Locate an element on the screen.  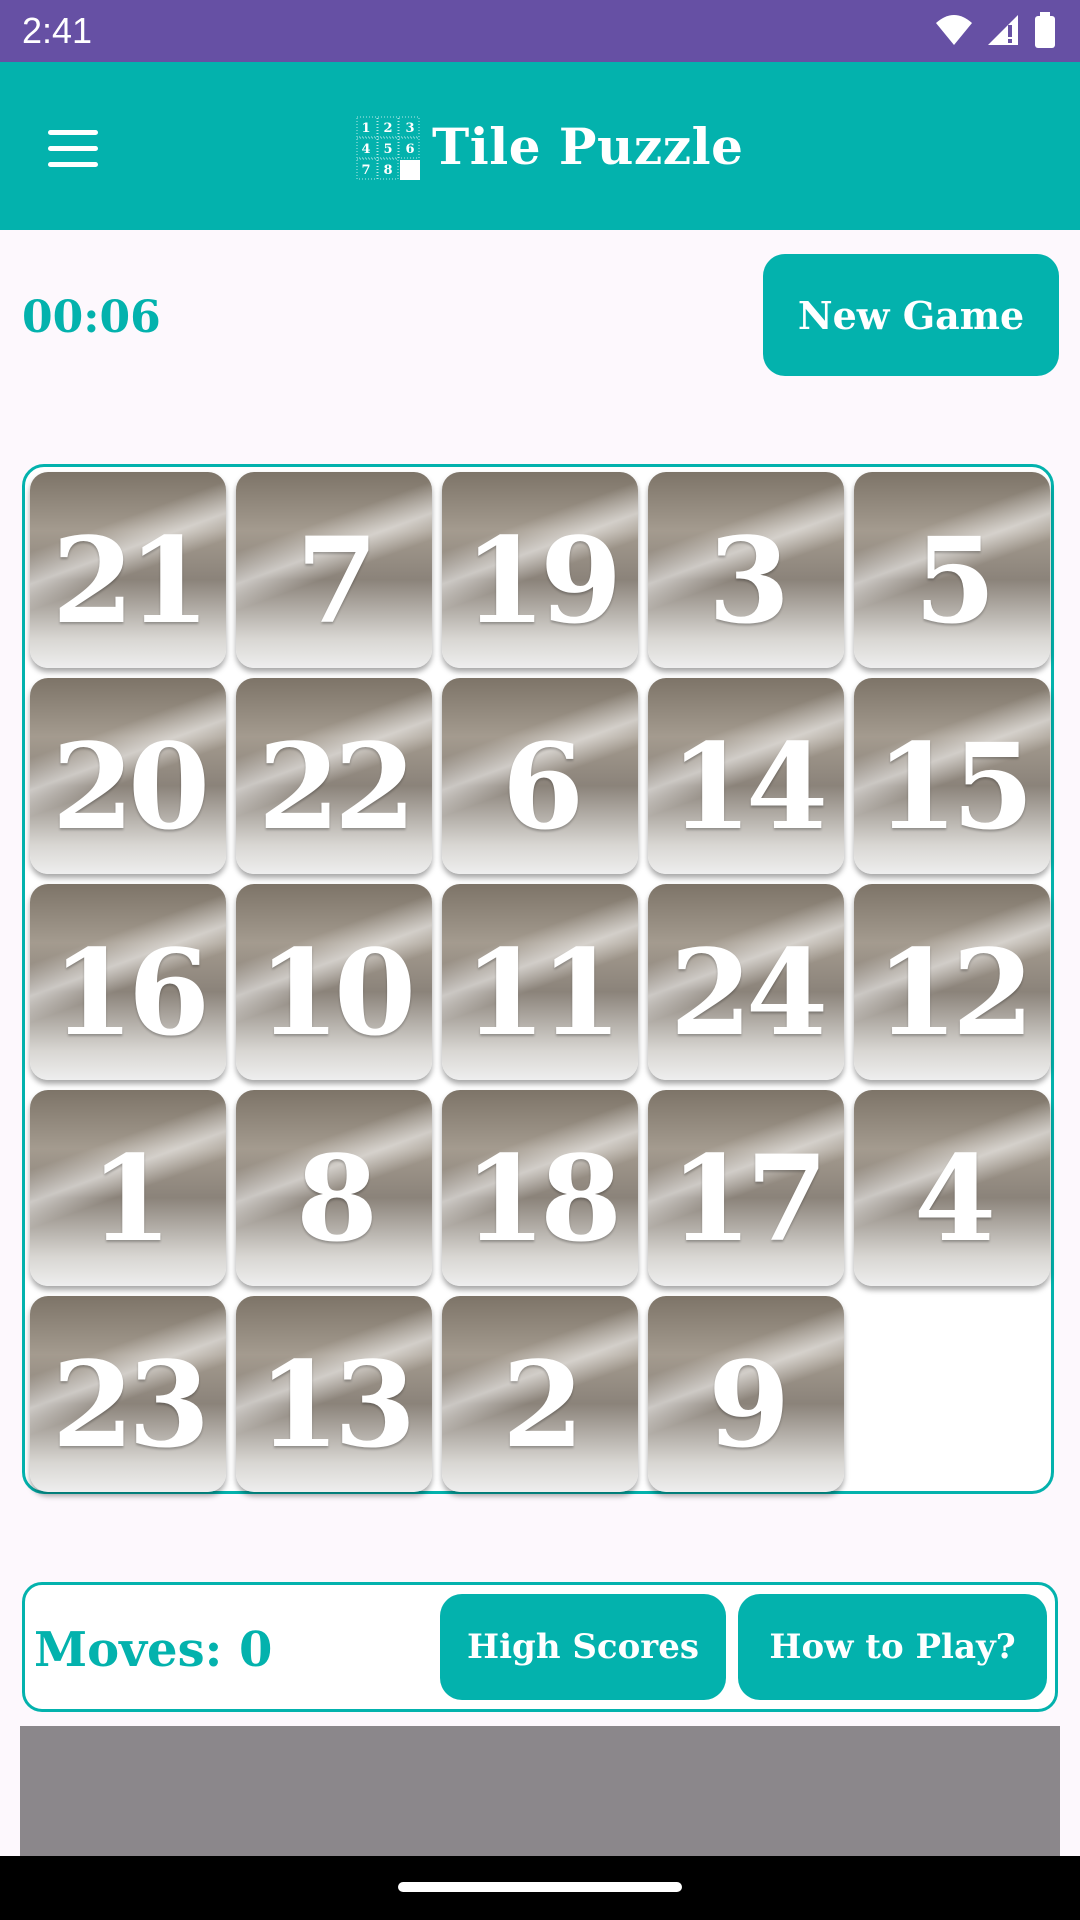
puzzle-tile: 8 is located at coordinates (334, 1188).